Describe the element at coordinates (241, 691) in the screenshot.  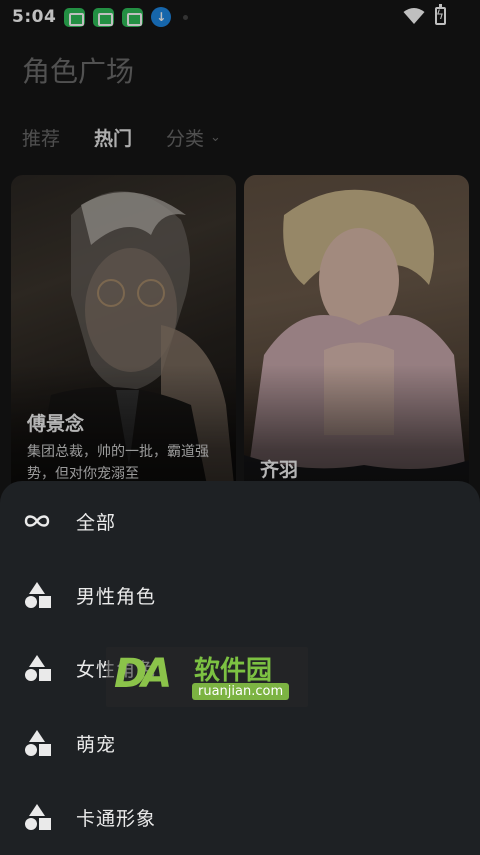
I see `watermark-en-text: ruanjian.com` at that location.